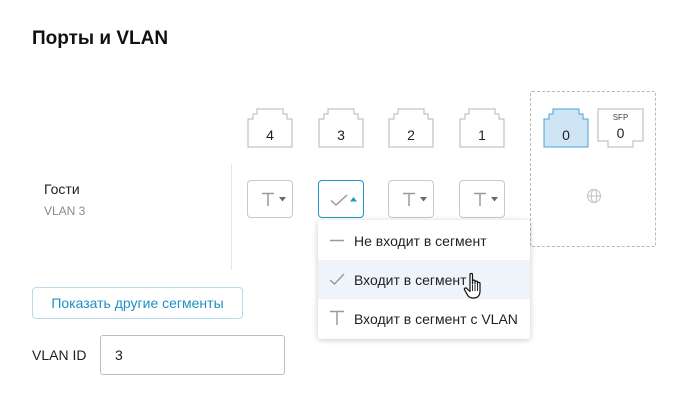 The image size is (690, 407). What do you see at coordinates (337, 240) in the screenshot?
I see `dash-icon` at bounding box center [337, 240].